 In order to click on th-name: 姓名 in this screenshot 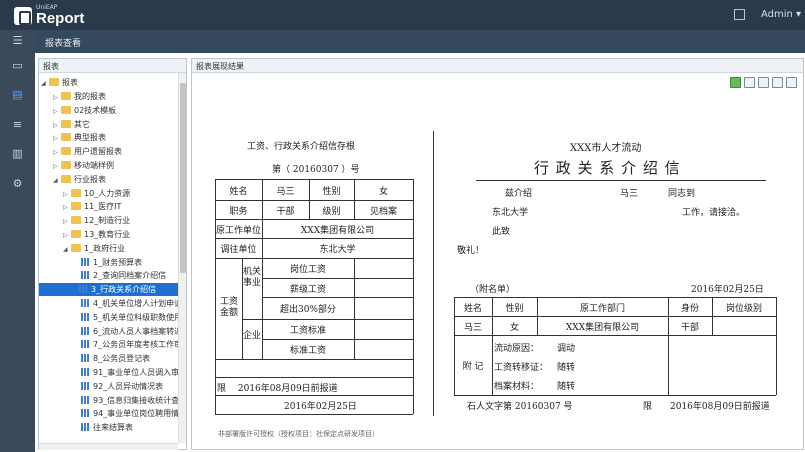, I will do `click(472, 309)`.